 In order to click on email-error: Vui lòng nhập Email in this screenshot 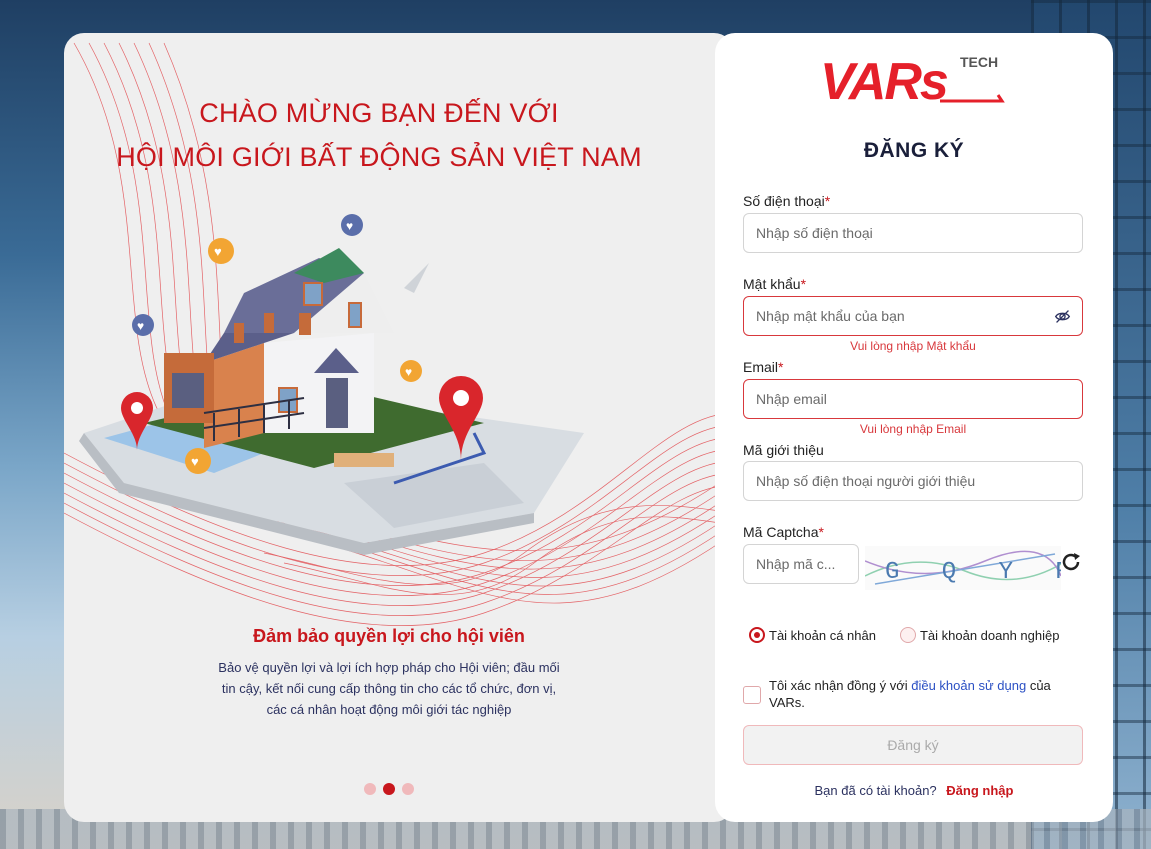, I will do `click(913, 429)`.